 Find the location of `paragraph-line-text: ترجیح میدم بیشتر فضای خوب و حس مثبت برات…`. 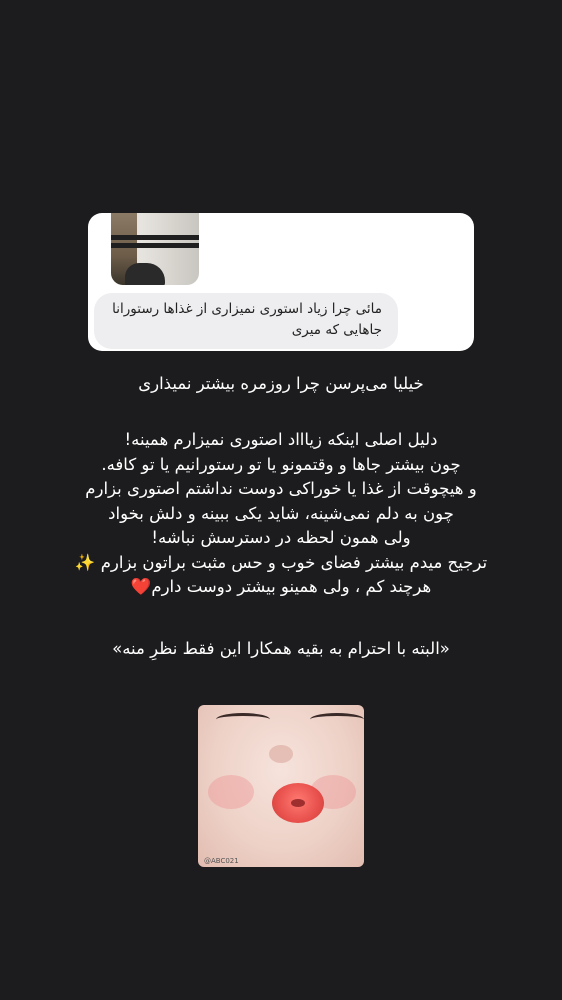

paragraph-line-text: ترجیح میدم بیشتر فضای خوب و حس مثبت برات… is located at coordinates (294, 562).